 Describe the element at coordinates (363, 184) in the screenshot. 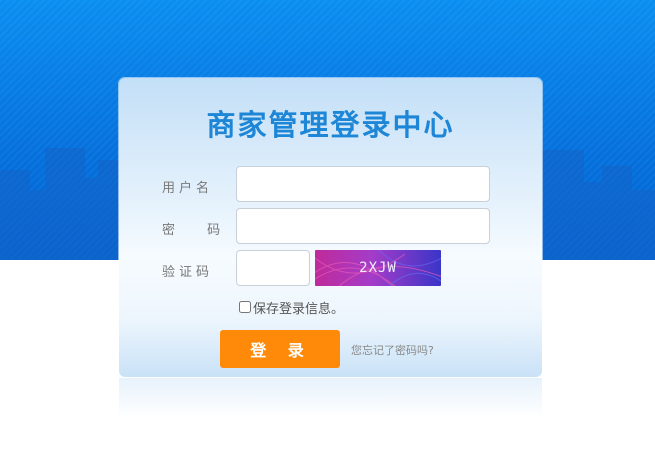

I see `username-input` at that location.